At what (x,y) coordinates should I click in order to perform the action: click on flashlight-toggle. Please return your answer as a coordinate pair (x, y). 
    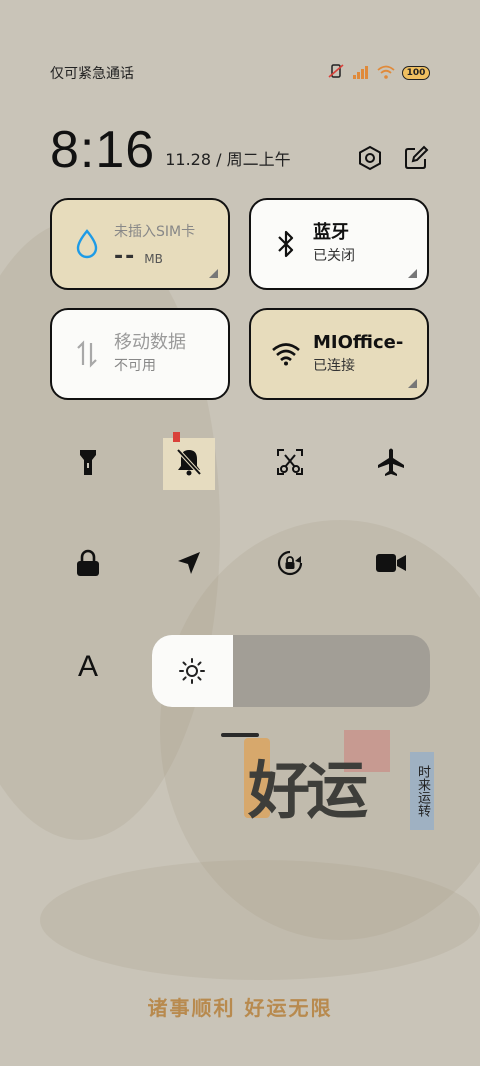
    Looking at the image, I should click on (88, 464).